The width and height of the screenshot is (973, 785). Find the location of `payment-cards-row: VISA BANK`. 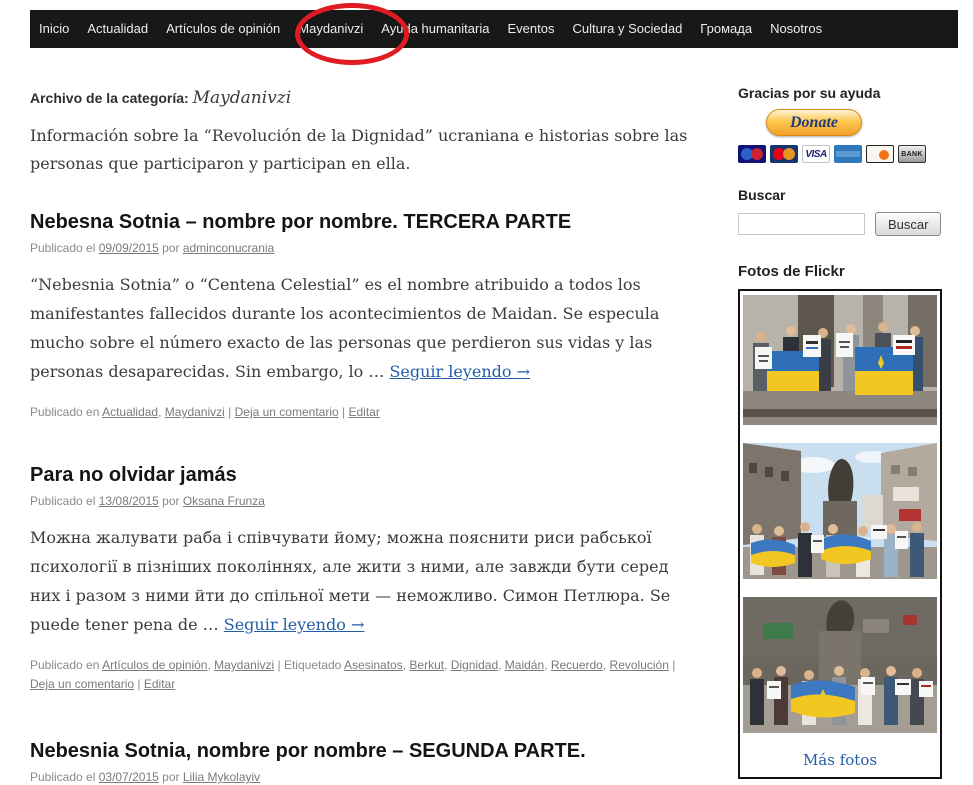

payment-cards-row: VISA BANK is located at coordinates (841, 154).